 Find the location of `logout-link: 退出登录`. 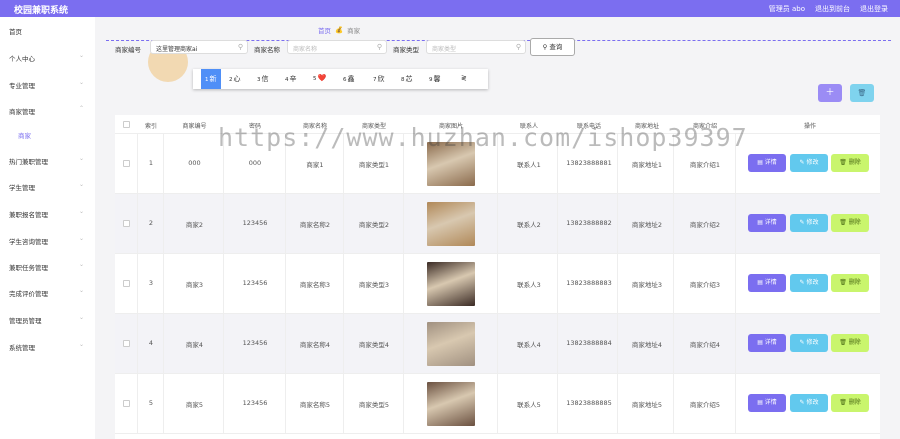

logout-link: 退出登录 is located at coordinates (874, 9).